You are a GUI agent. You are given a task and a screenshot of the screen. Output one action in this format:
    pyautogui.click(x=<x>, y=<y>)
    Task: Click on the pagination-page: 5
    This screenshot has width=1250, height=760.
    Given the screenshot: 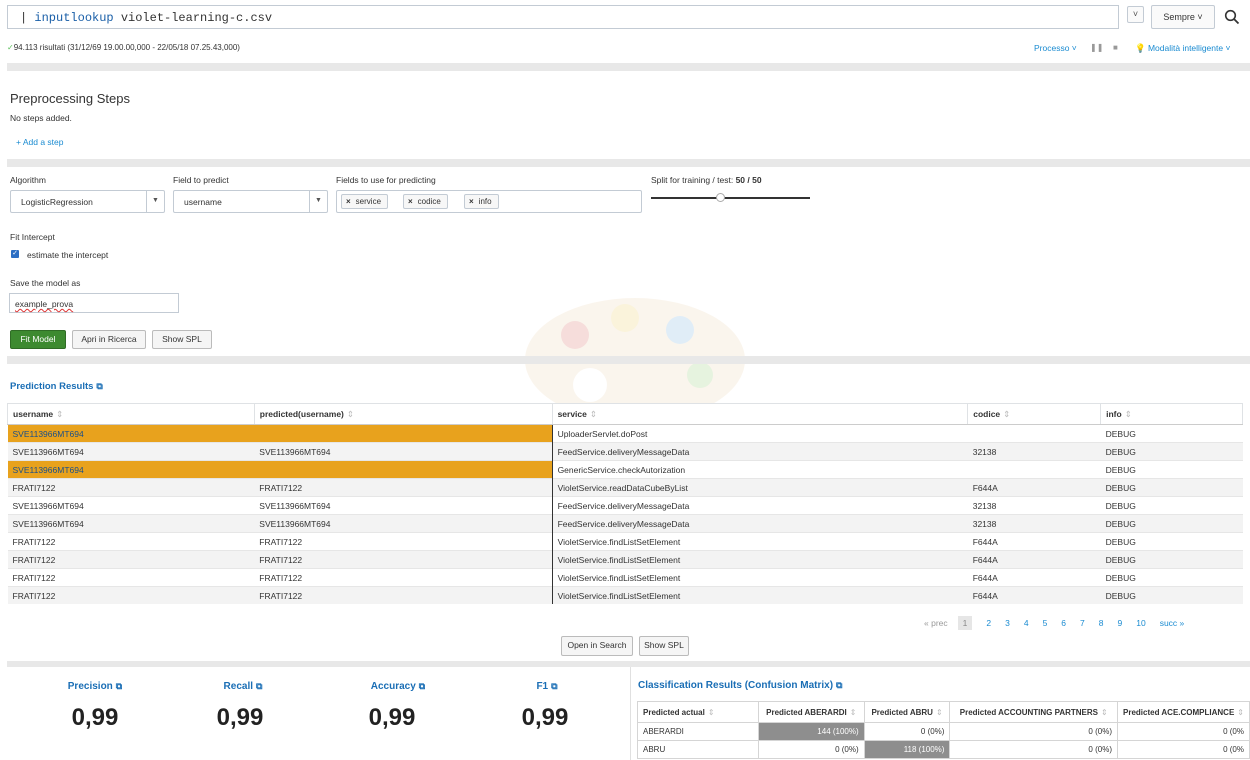 What is the action you would take?
    pyautogui.click(x=1045, y=623)
    